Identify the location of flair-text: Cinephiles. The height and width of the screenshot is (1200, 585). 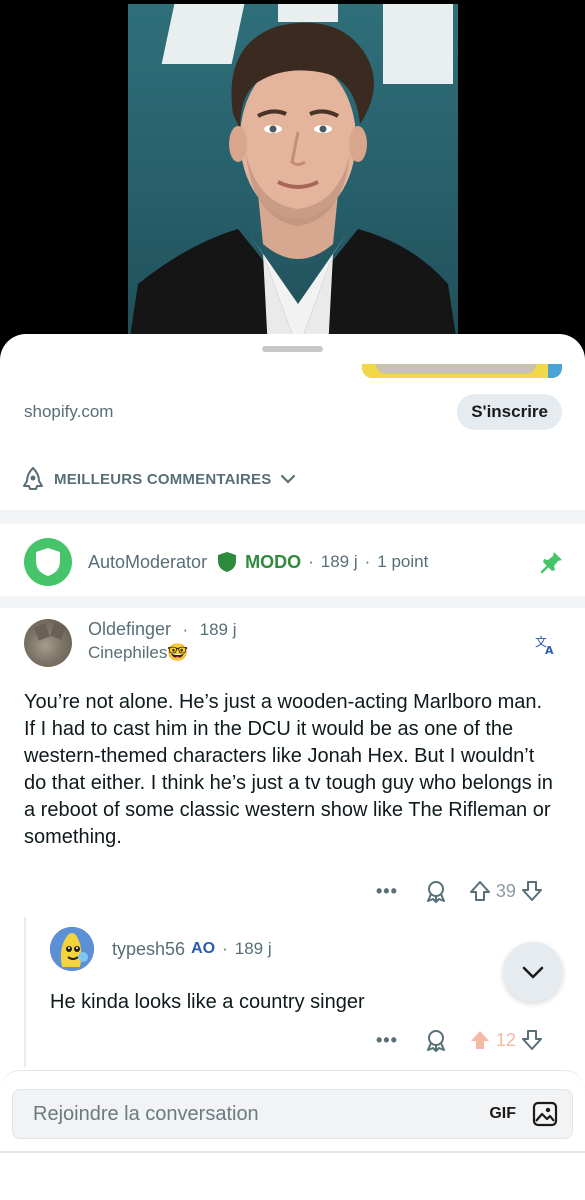
(128, 652).